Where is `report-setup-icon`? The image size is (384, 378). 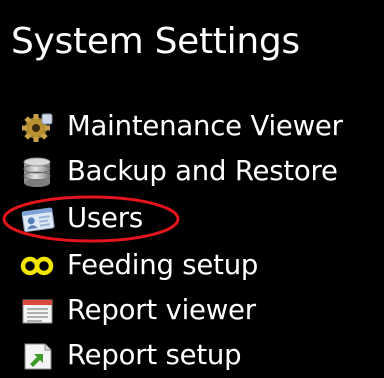 report-setup-icon is located at coordinates (38, 356).